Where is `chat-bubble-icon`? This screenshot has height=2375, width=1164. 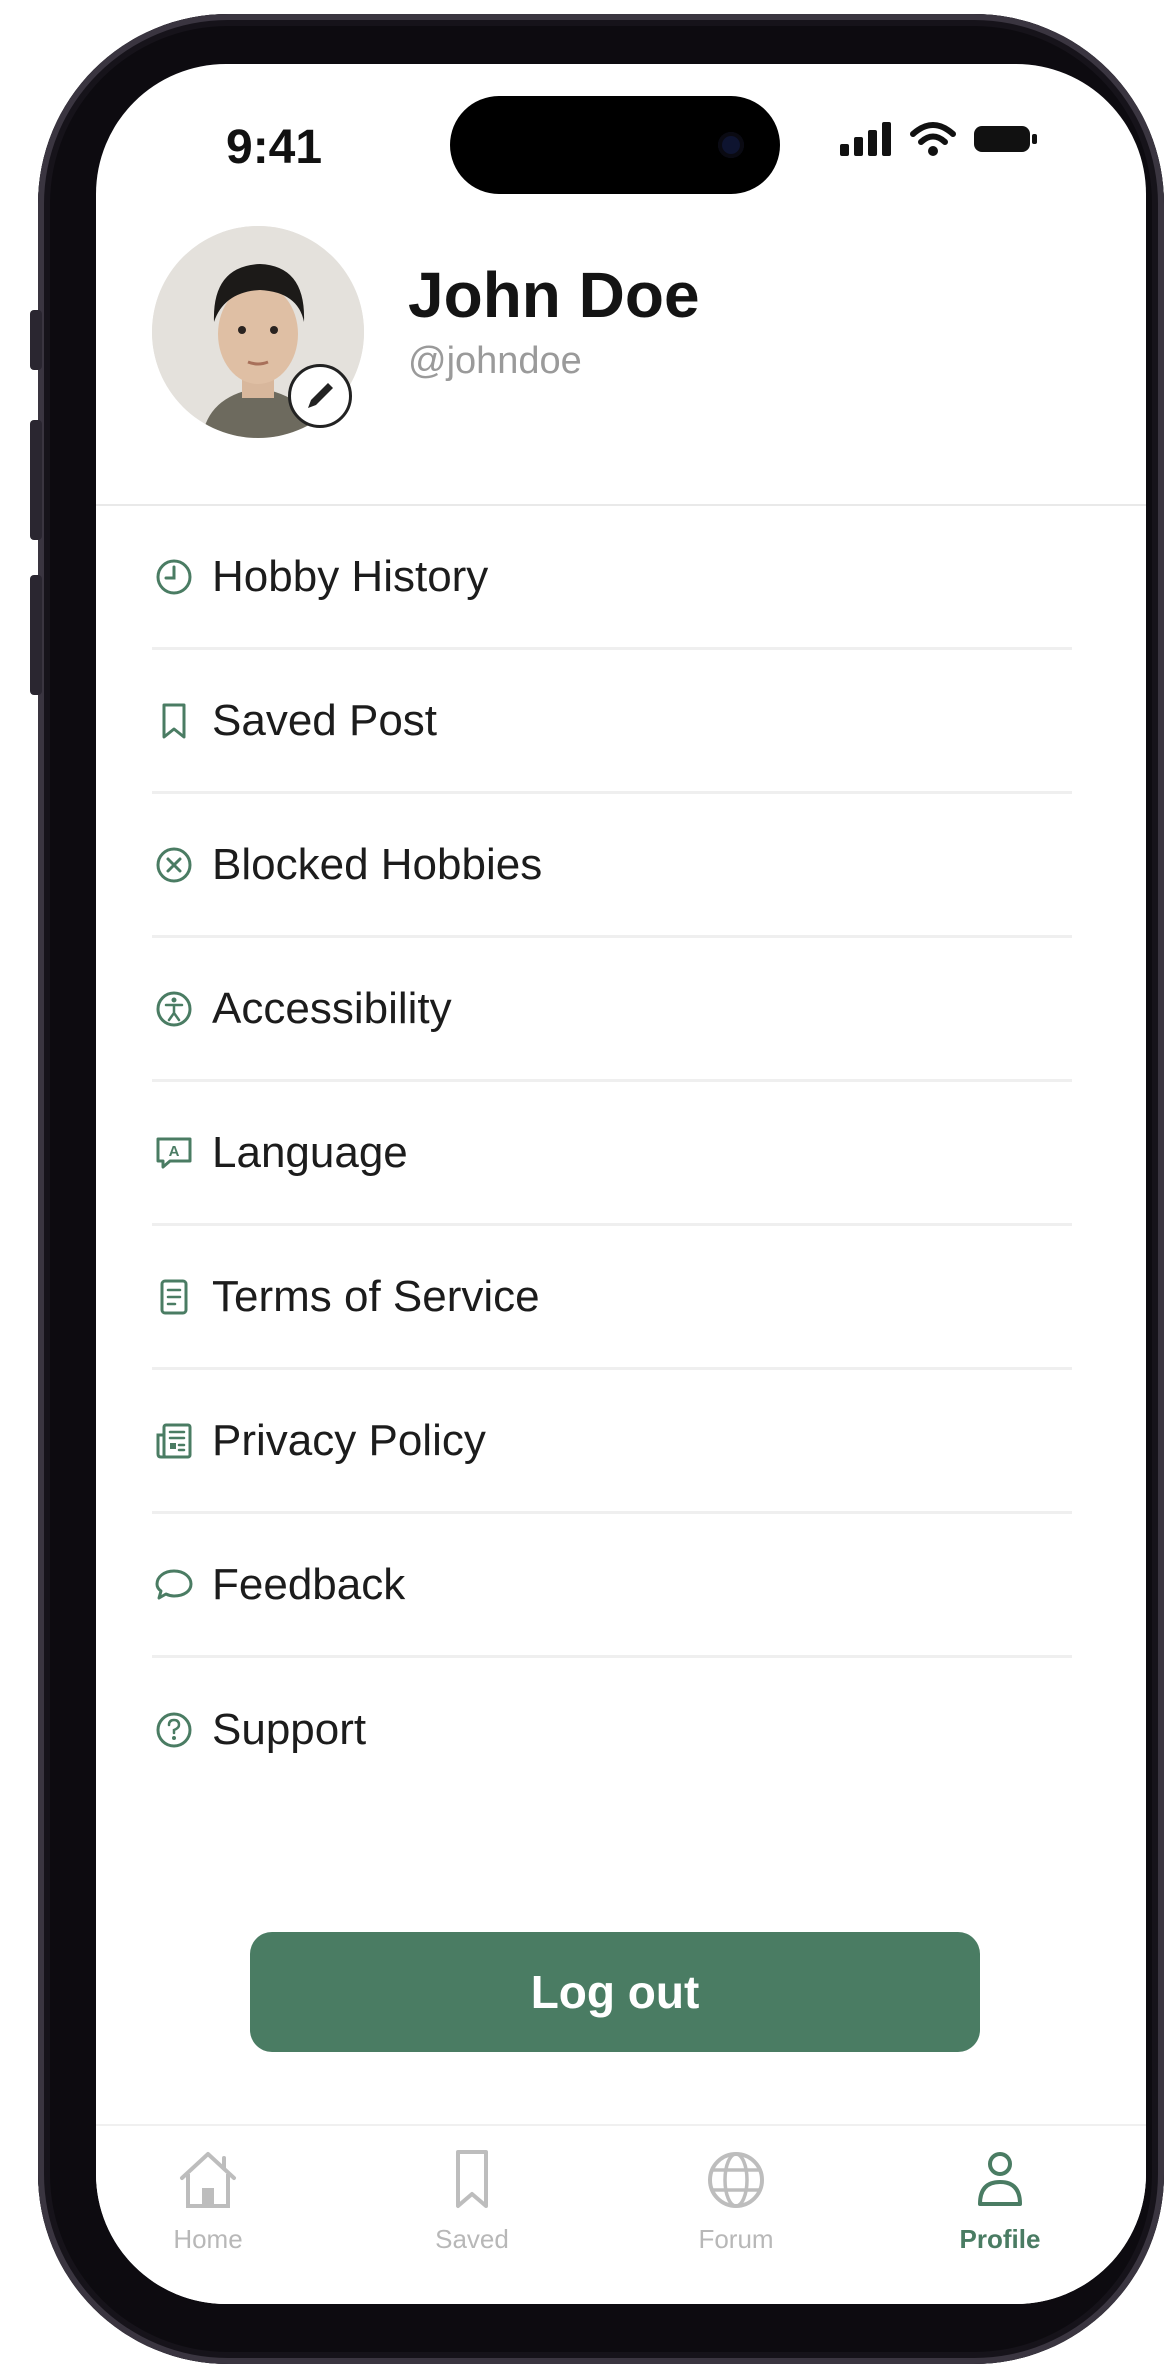
chat-bubble-icon is located at coordinates (174, 1585).